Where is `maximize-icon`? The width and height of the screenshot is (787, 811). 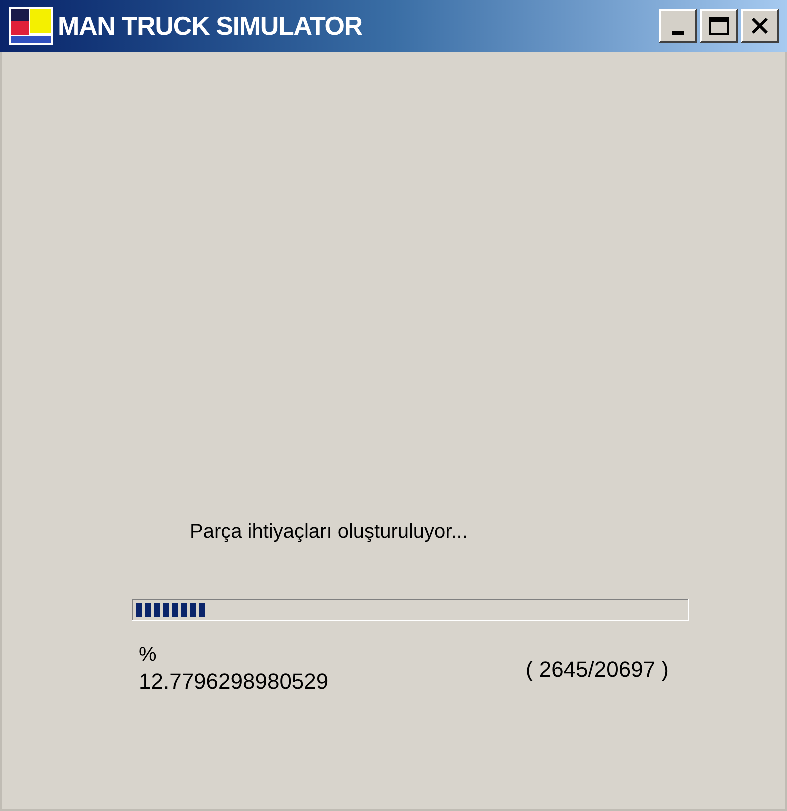
maximize-icon is located at coordinates (719, 26).